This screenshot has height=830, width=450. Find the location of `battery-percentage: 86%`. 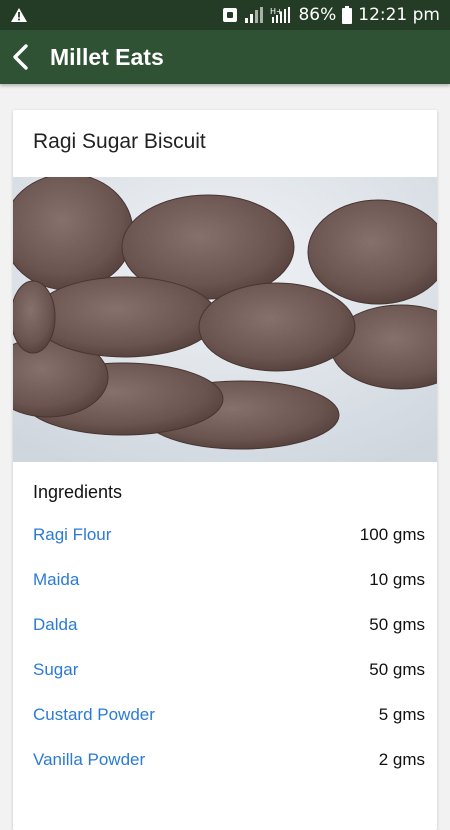

battery-percentage: 86% is located at coordinates (317, 15).